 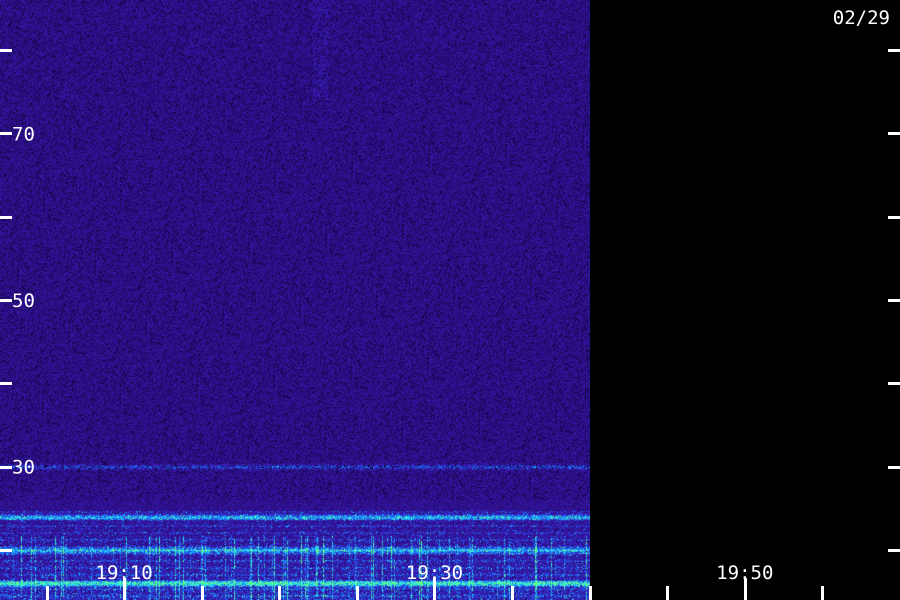 I want to click on x-tick-label-1910: 19:10, so click(x=124, y=573).